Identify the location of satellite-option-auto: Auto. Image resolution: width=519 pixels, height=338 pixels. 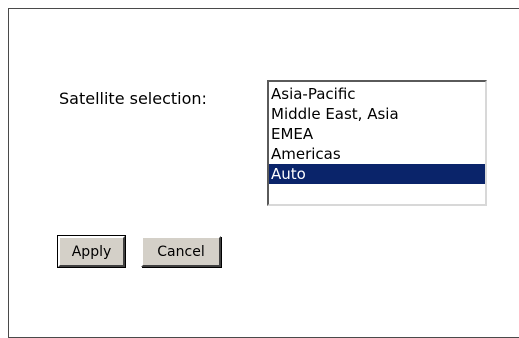
(377, 174).